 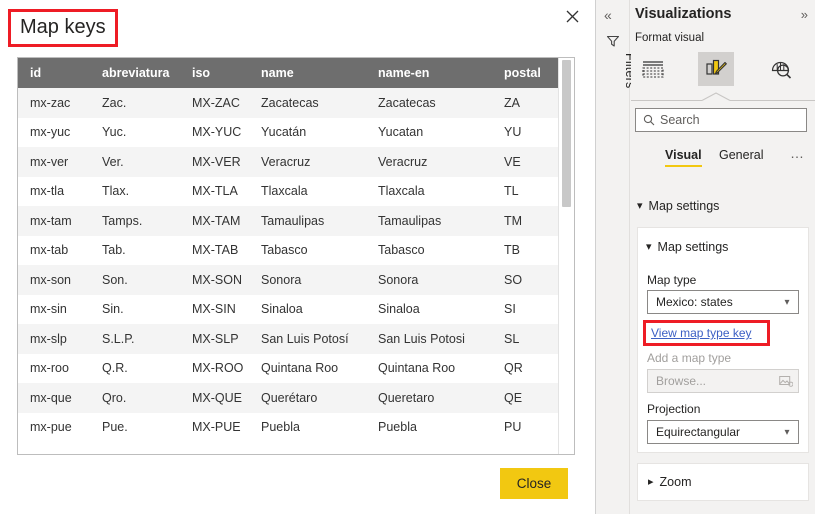 What do you see at coordinates (525, 398) in the screenshot?
I see `table-cell: QE` at bounding box center [525, 398].